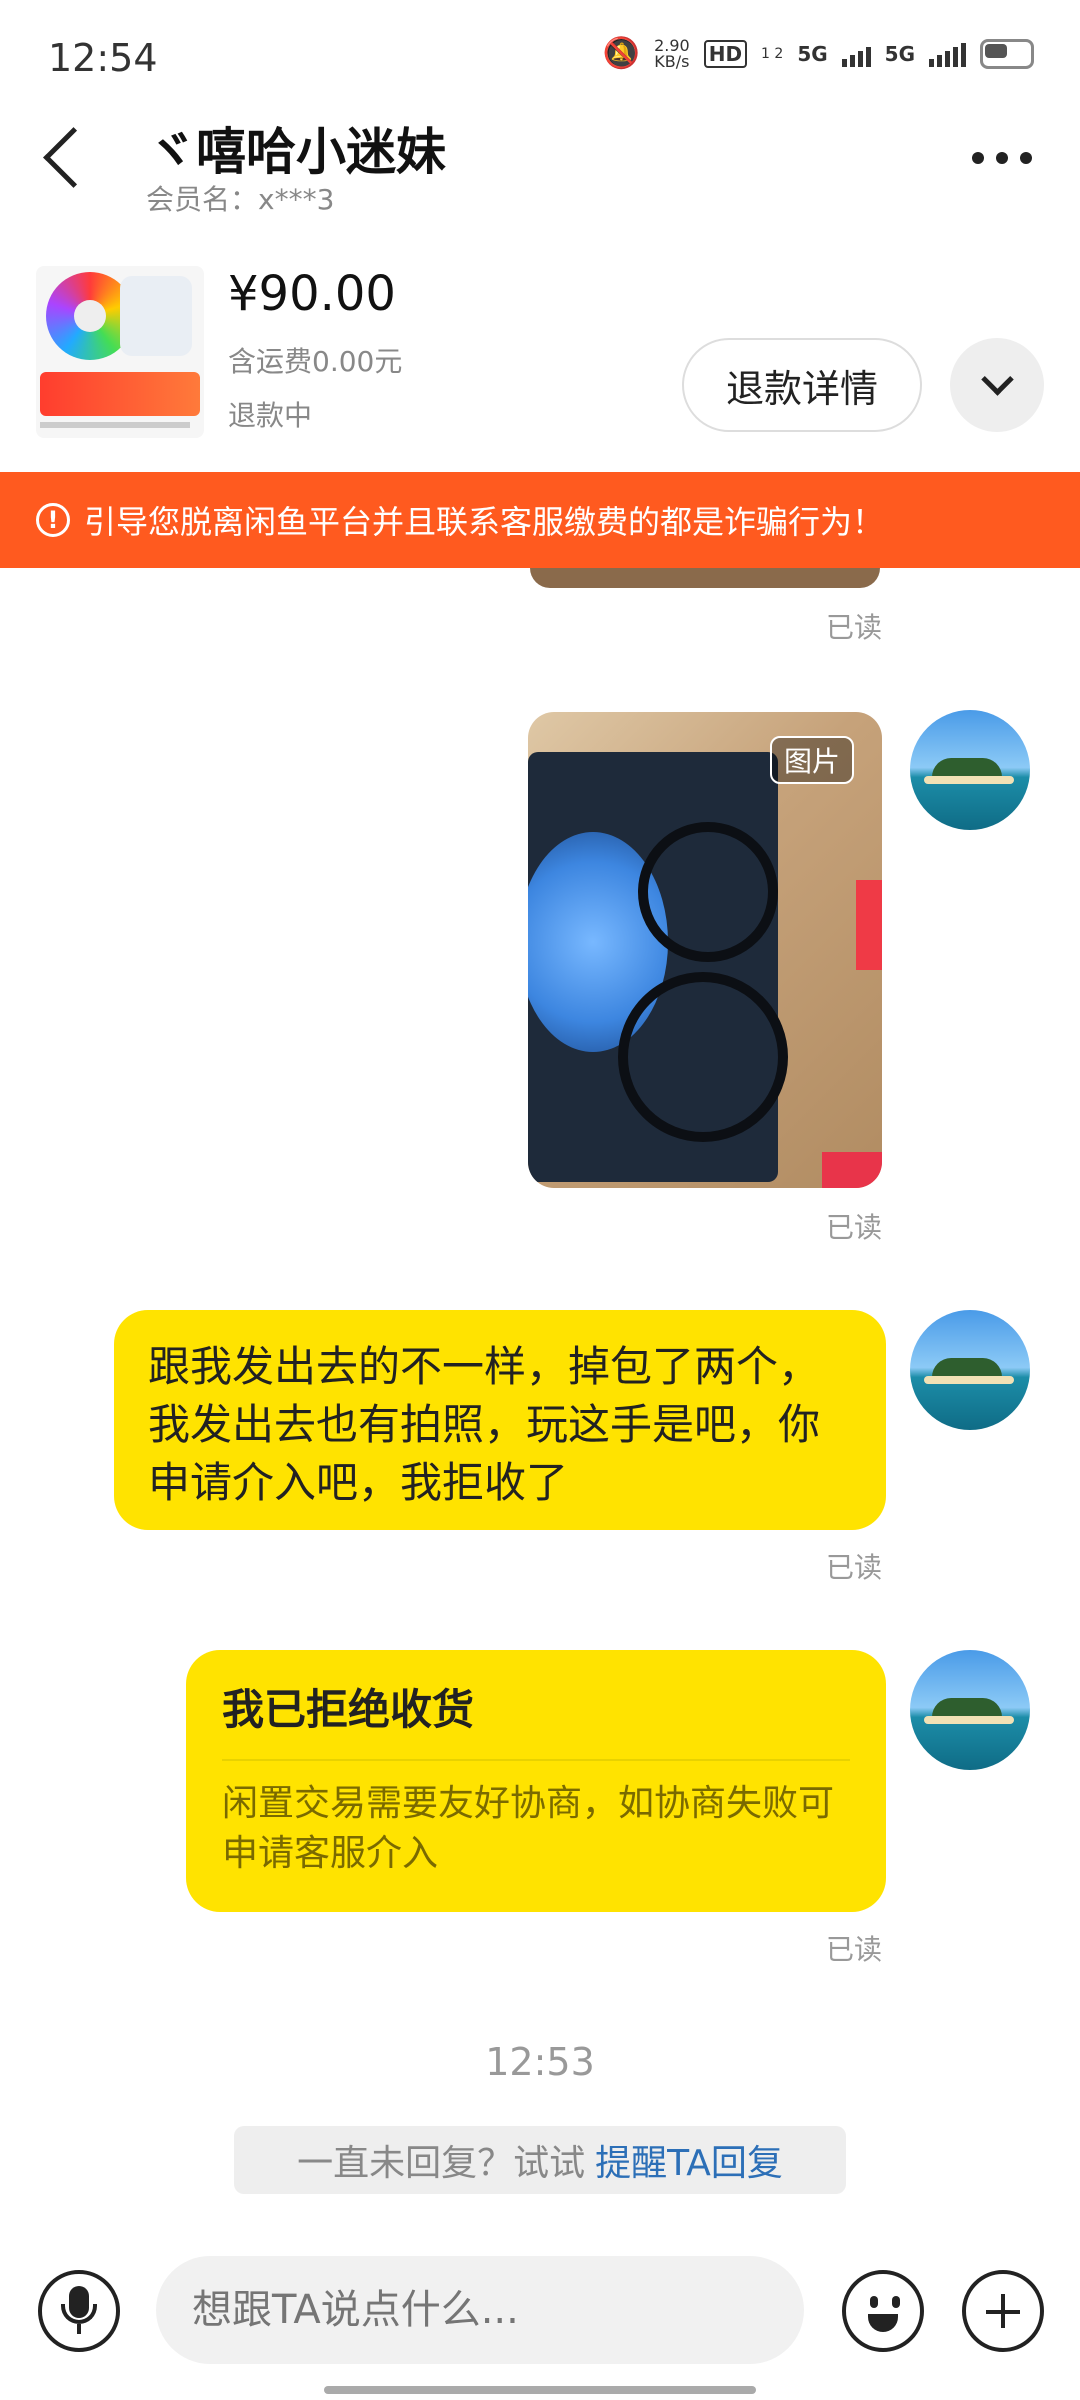  Describe the element at coordinates (115, 425) in the screenshot. I see `thumbnail-text-line` at that location.